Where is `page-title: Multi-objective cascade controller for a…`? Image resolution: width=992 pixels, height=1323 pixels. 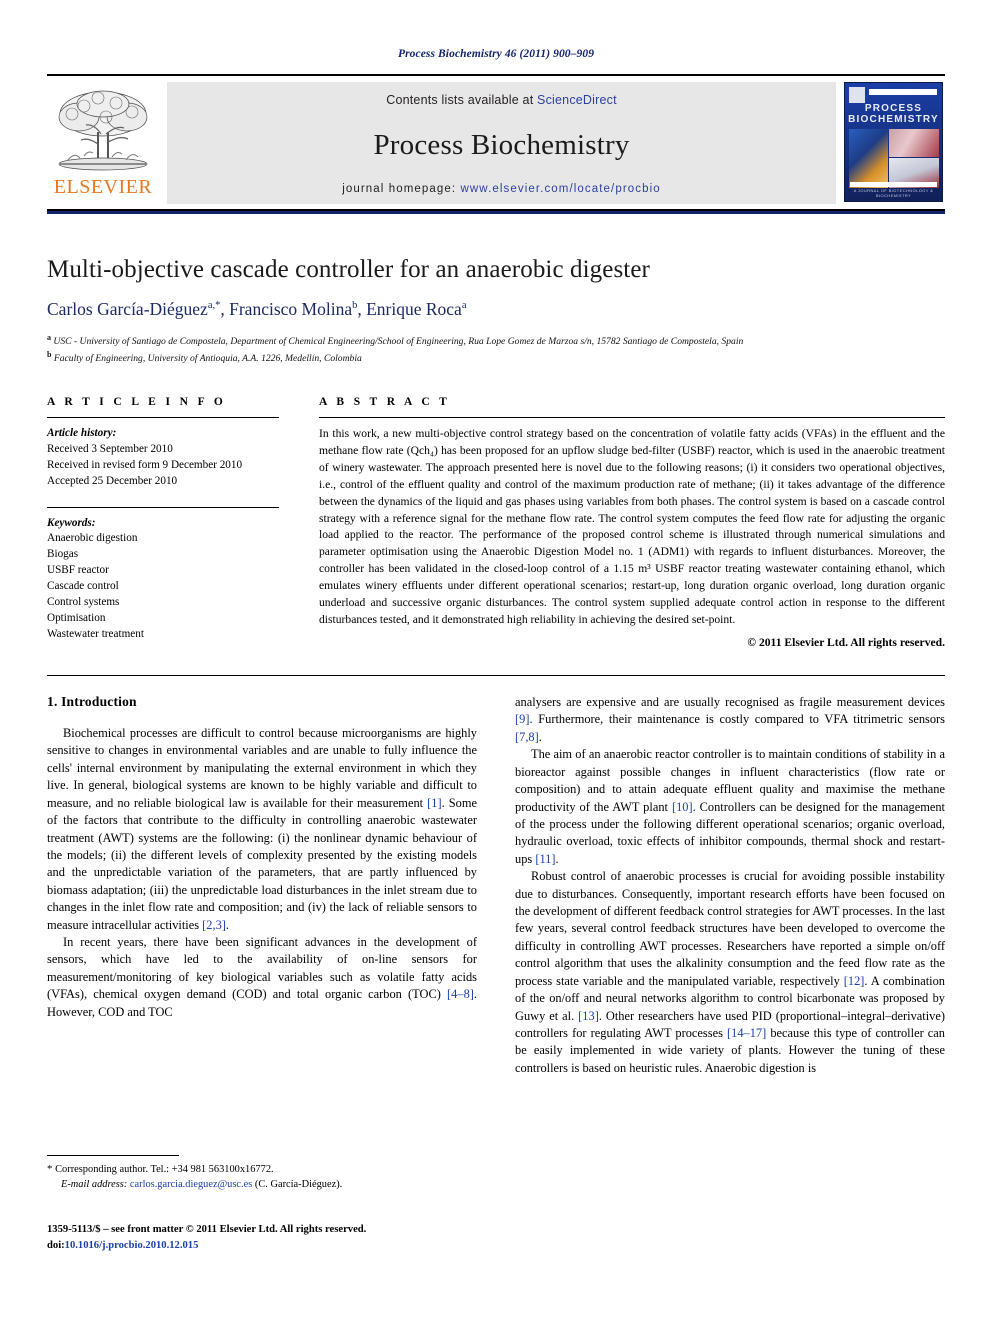
page-title: Multi-objective cascade controller for a… is located at coordinates (348, 269).